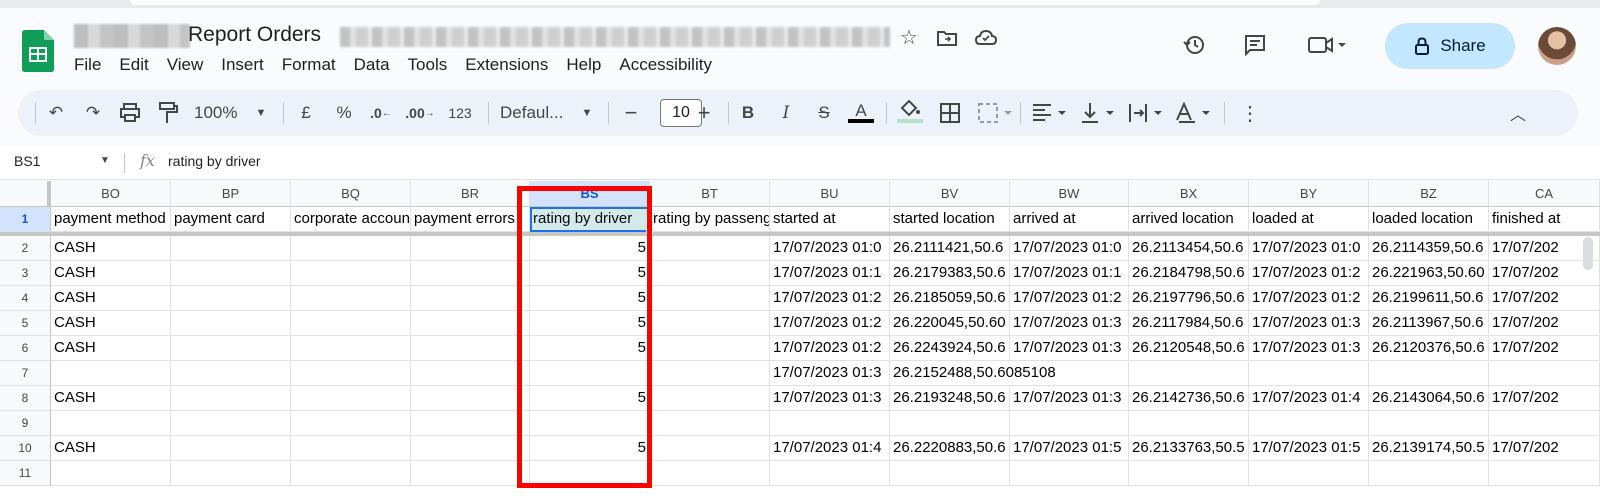 Image resolution: width=1600 pixels, height=500 pixels. What do you see at coordinates (950, 323) in the screenshot?
I see `cell-bv5: 26.220045,50.60` at bounding box center [950, 323].